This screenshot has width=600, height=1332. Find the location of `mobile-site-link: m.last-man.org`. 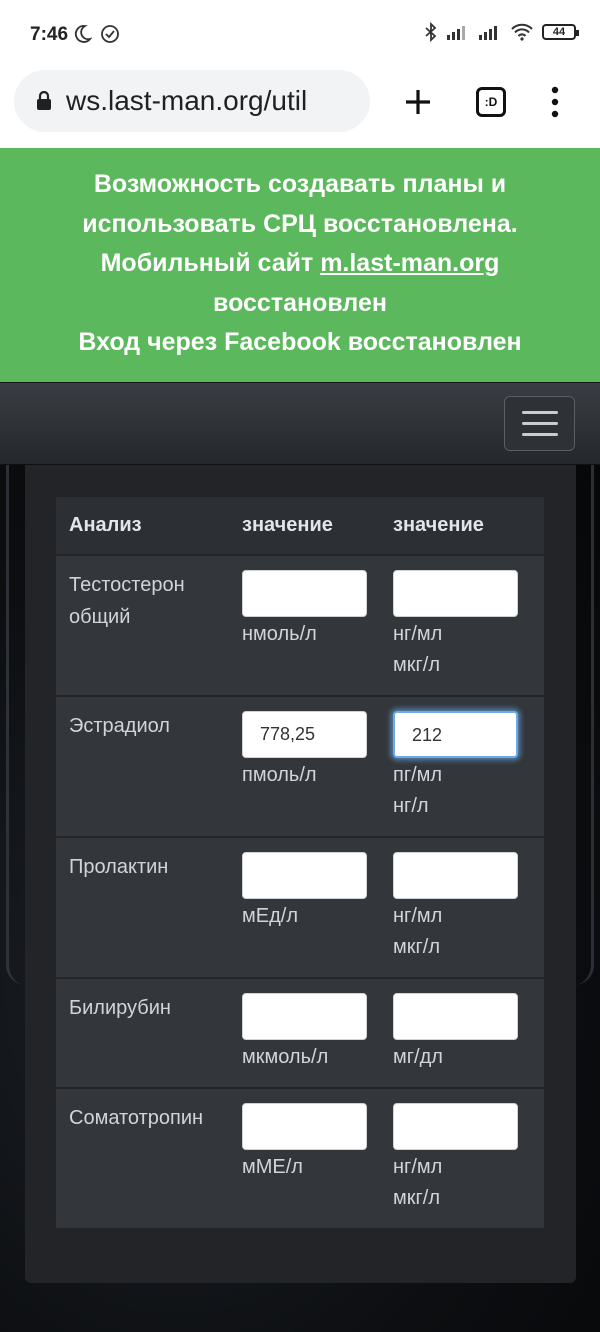

mobile-site-link: m.last-man.org is located at coordinates (409, 263).